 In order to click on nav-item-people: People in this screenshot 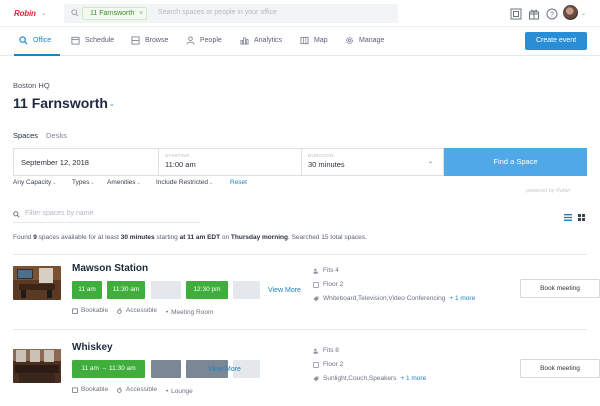, I will do `click(204, 40)`.